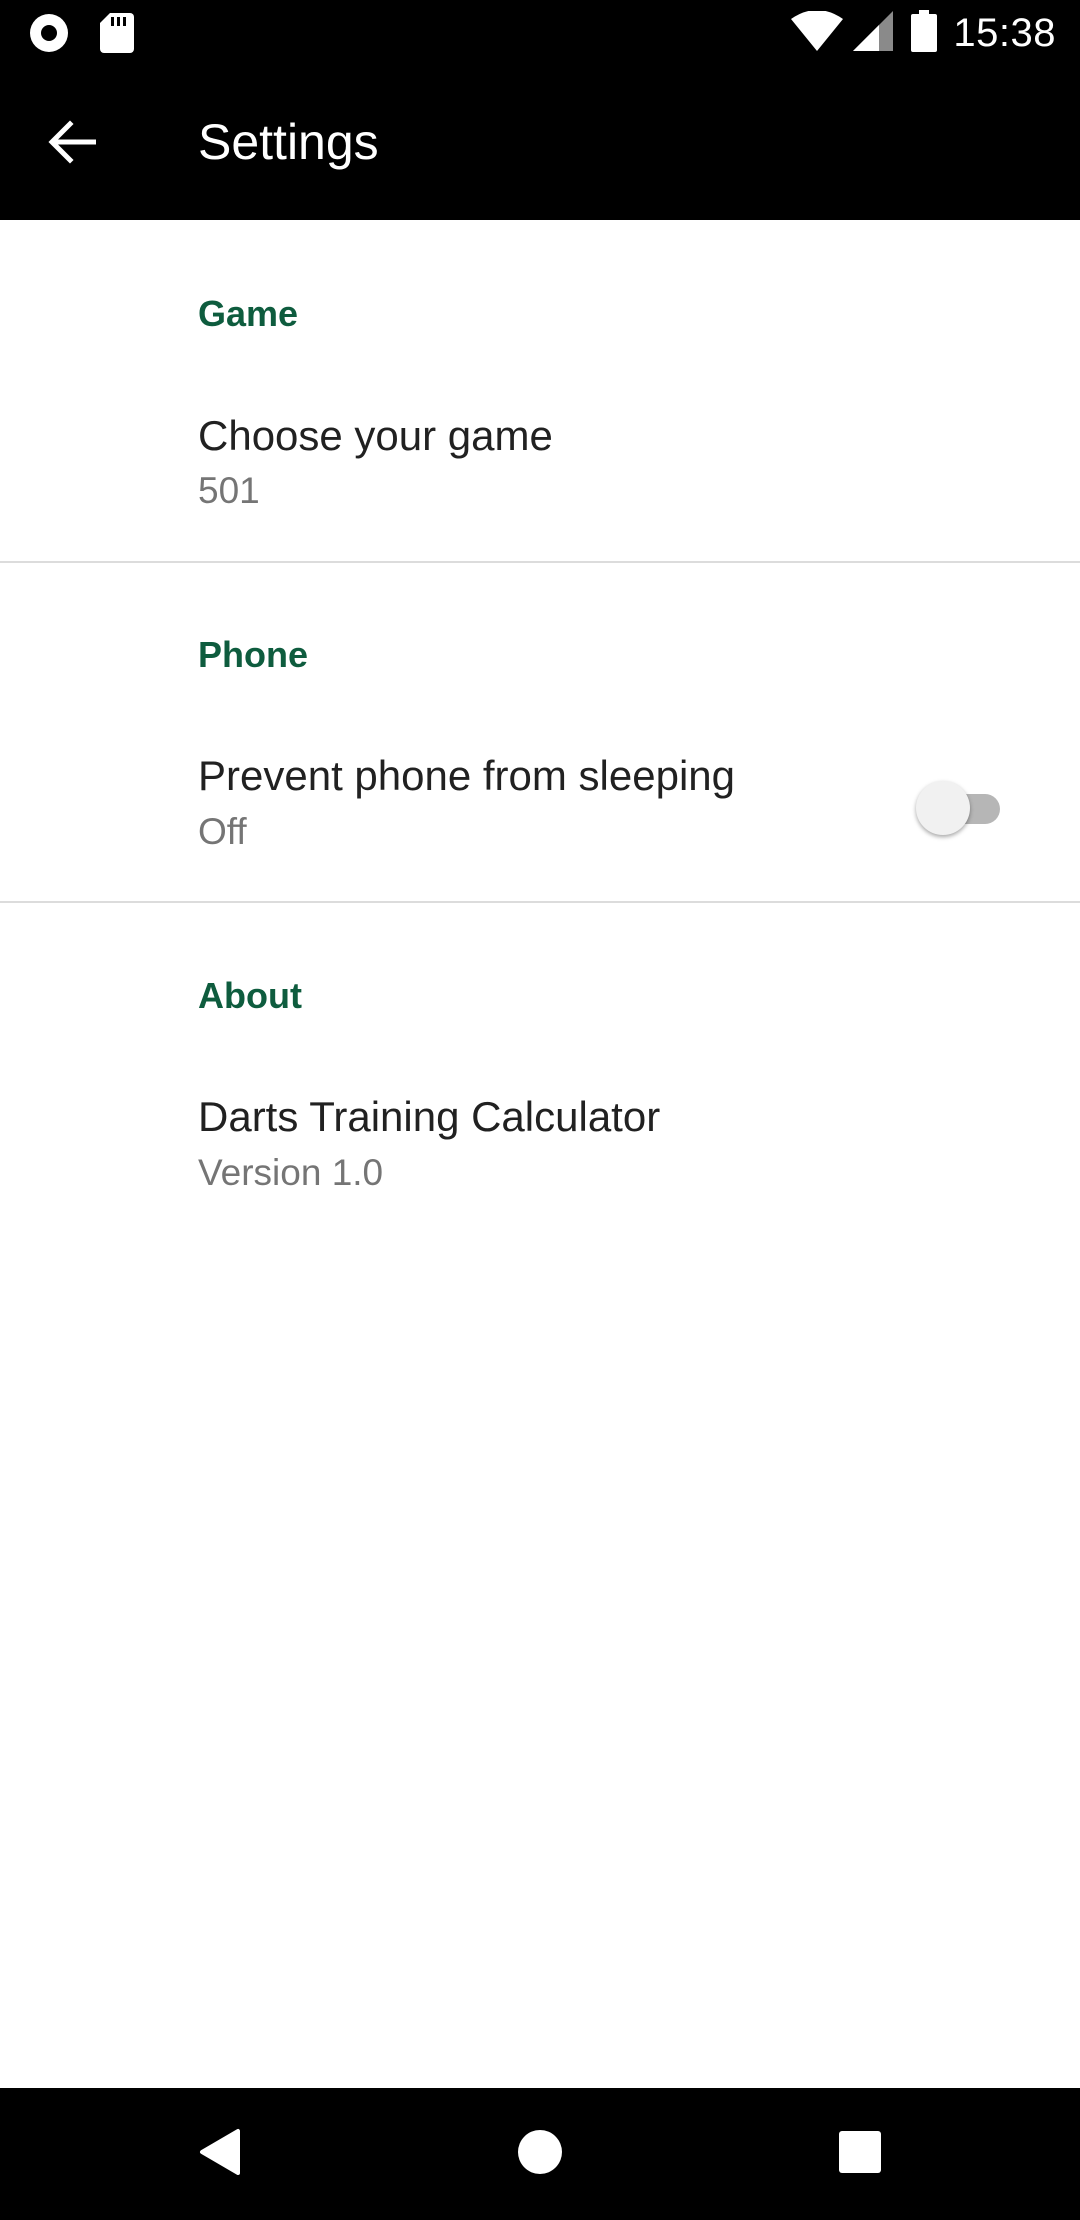 This screenshot has width=1080, height=2220. Describe the element at coordinates (540, 1155) in the screenshot. I see `pref-app-info: Darts Training Calculator Version 1.0` at that location.